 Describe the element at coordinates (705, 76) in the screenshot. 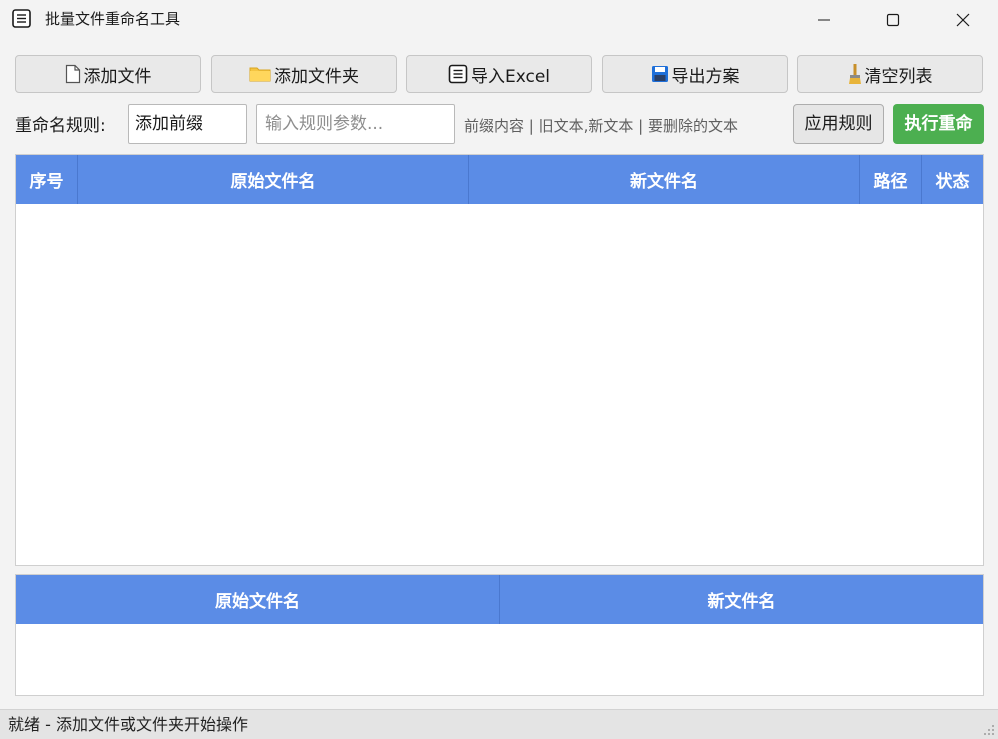

I see `export-scheme-label: 导出方案` at that location.